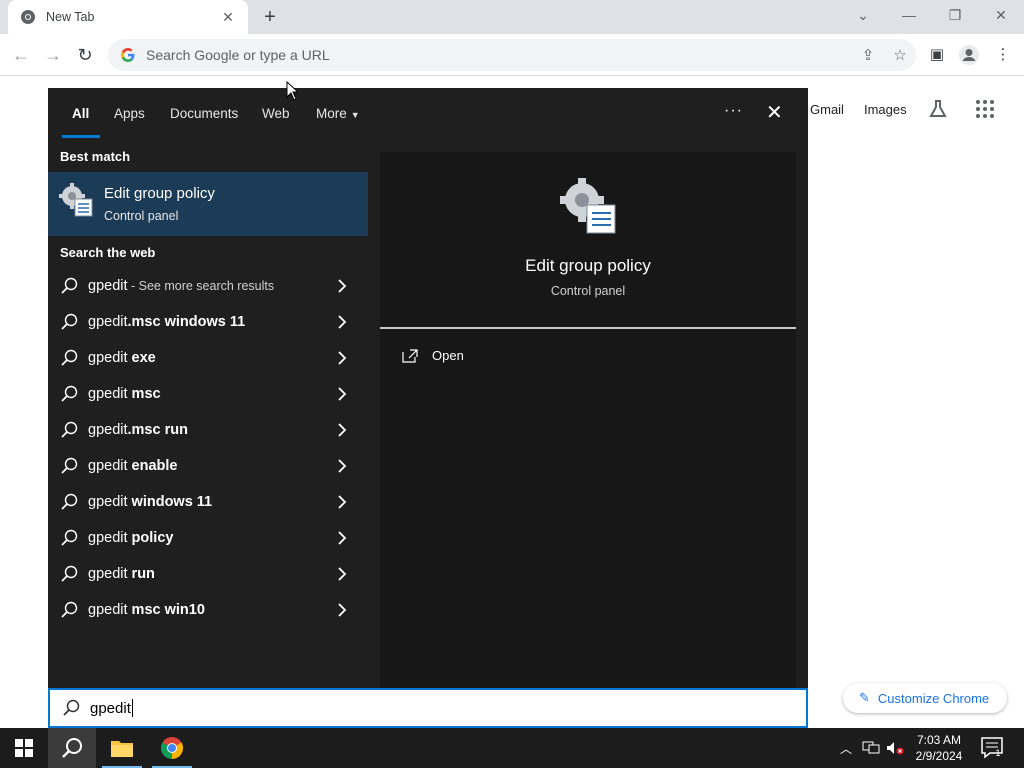 This screenshot has height=768, width=1024. Describe the element at coordinates (166, 322) in the screenshot. I see `web-suggestion-text: gpedit.msc windows 11` at that location.